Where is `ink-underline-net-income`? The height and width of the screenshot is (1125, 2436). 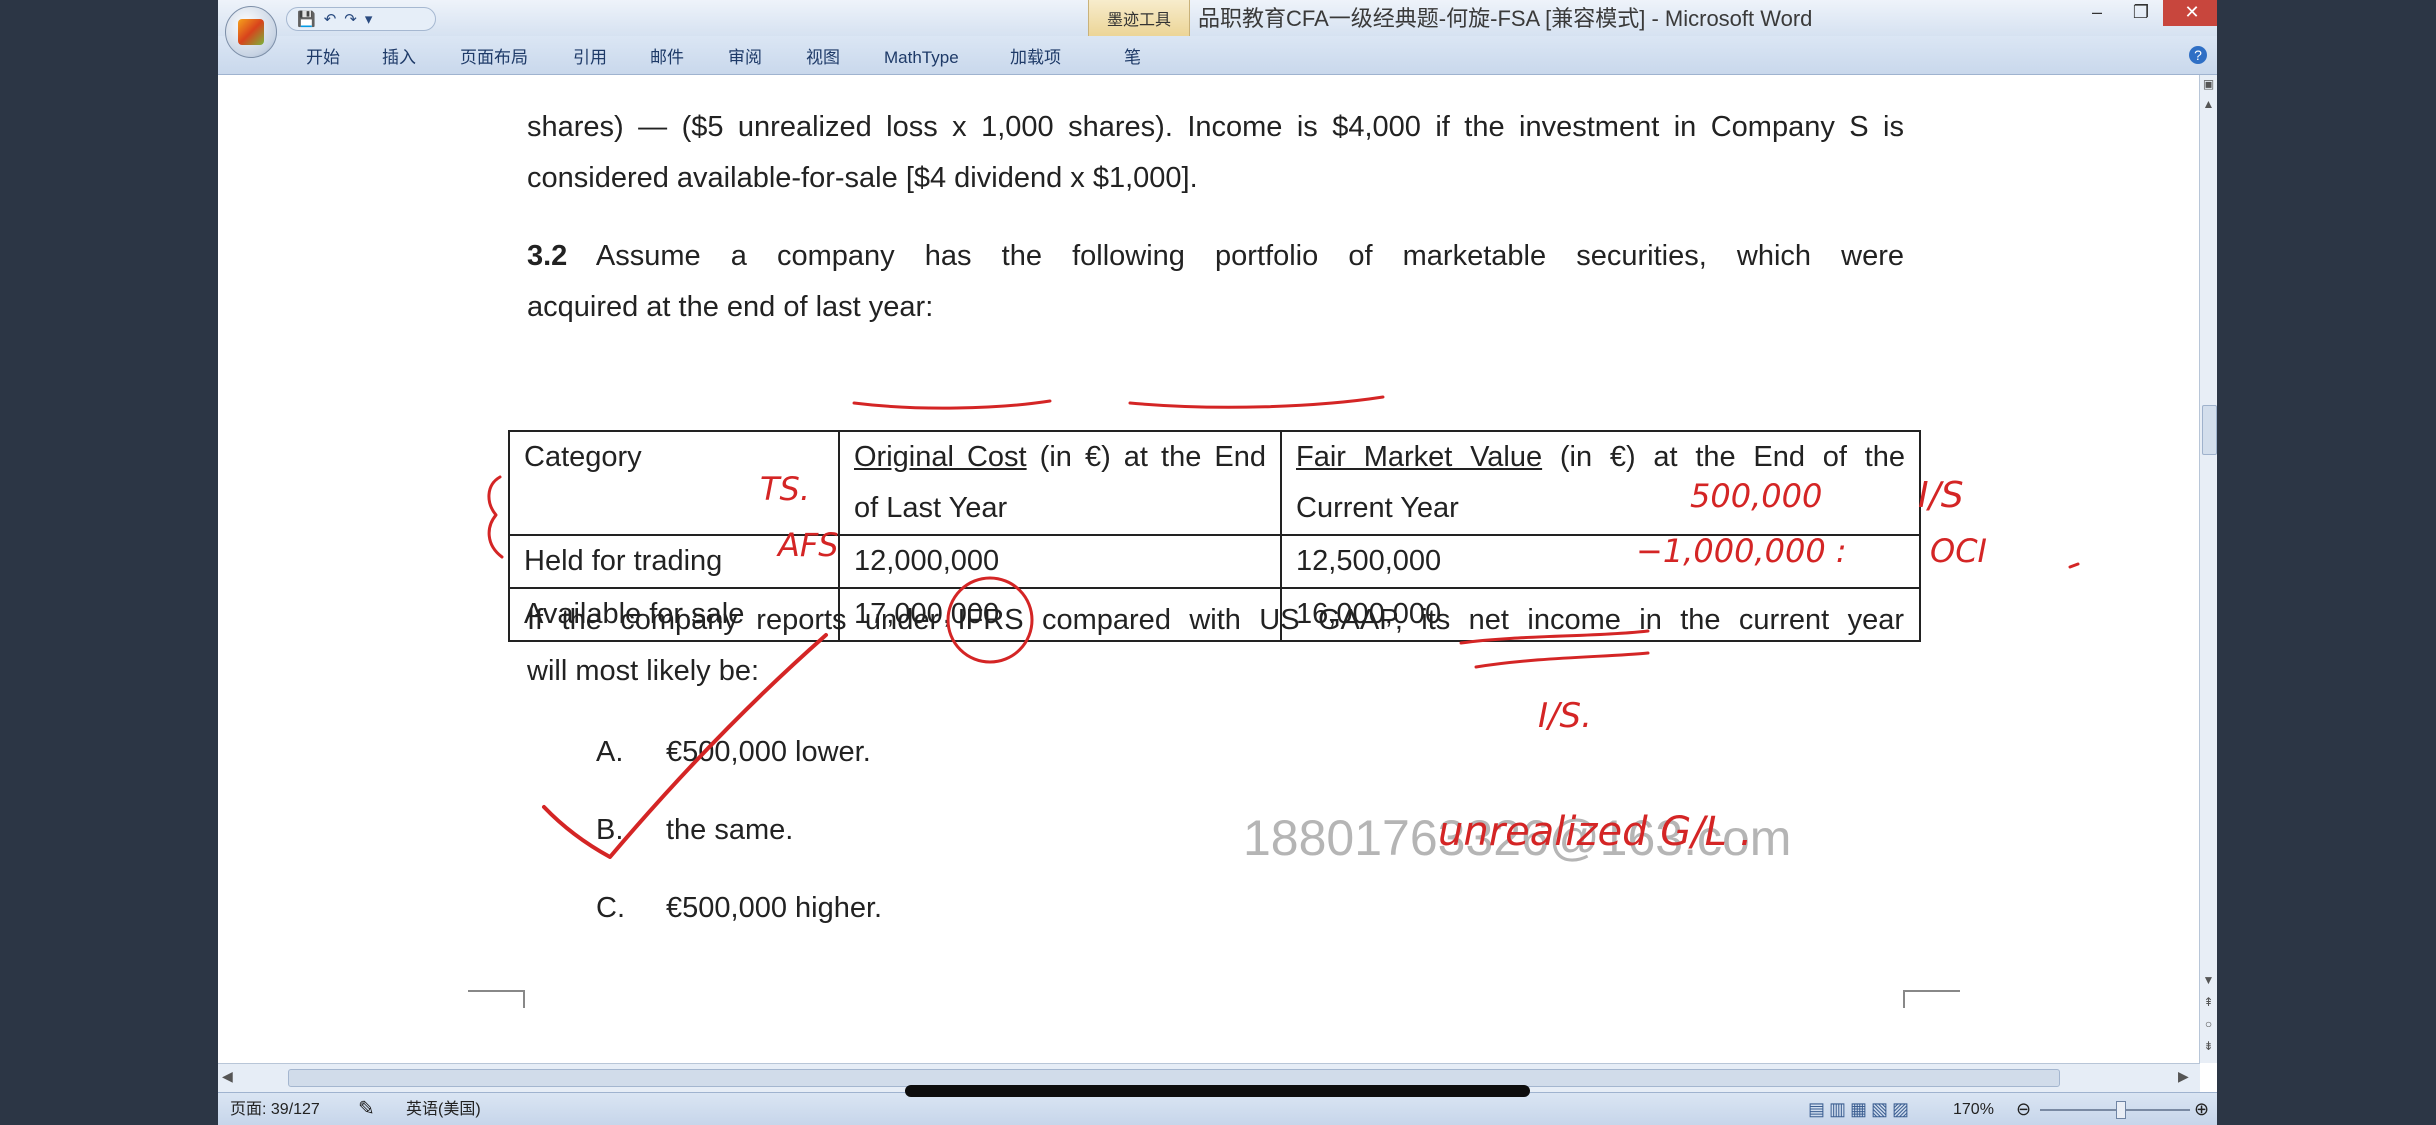
ink-underline-net-income is located at coordinates (1554, 637).